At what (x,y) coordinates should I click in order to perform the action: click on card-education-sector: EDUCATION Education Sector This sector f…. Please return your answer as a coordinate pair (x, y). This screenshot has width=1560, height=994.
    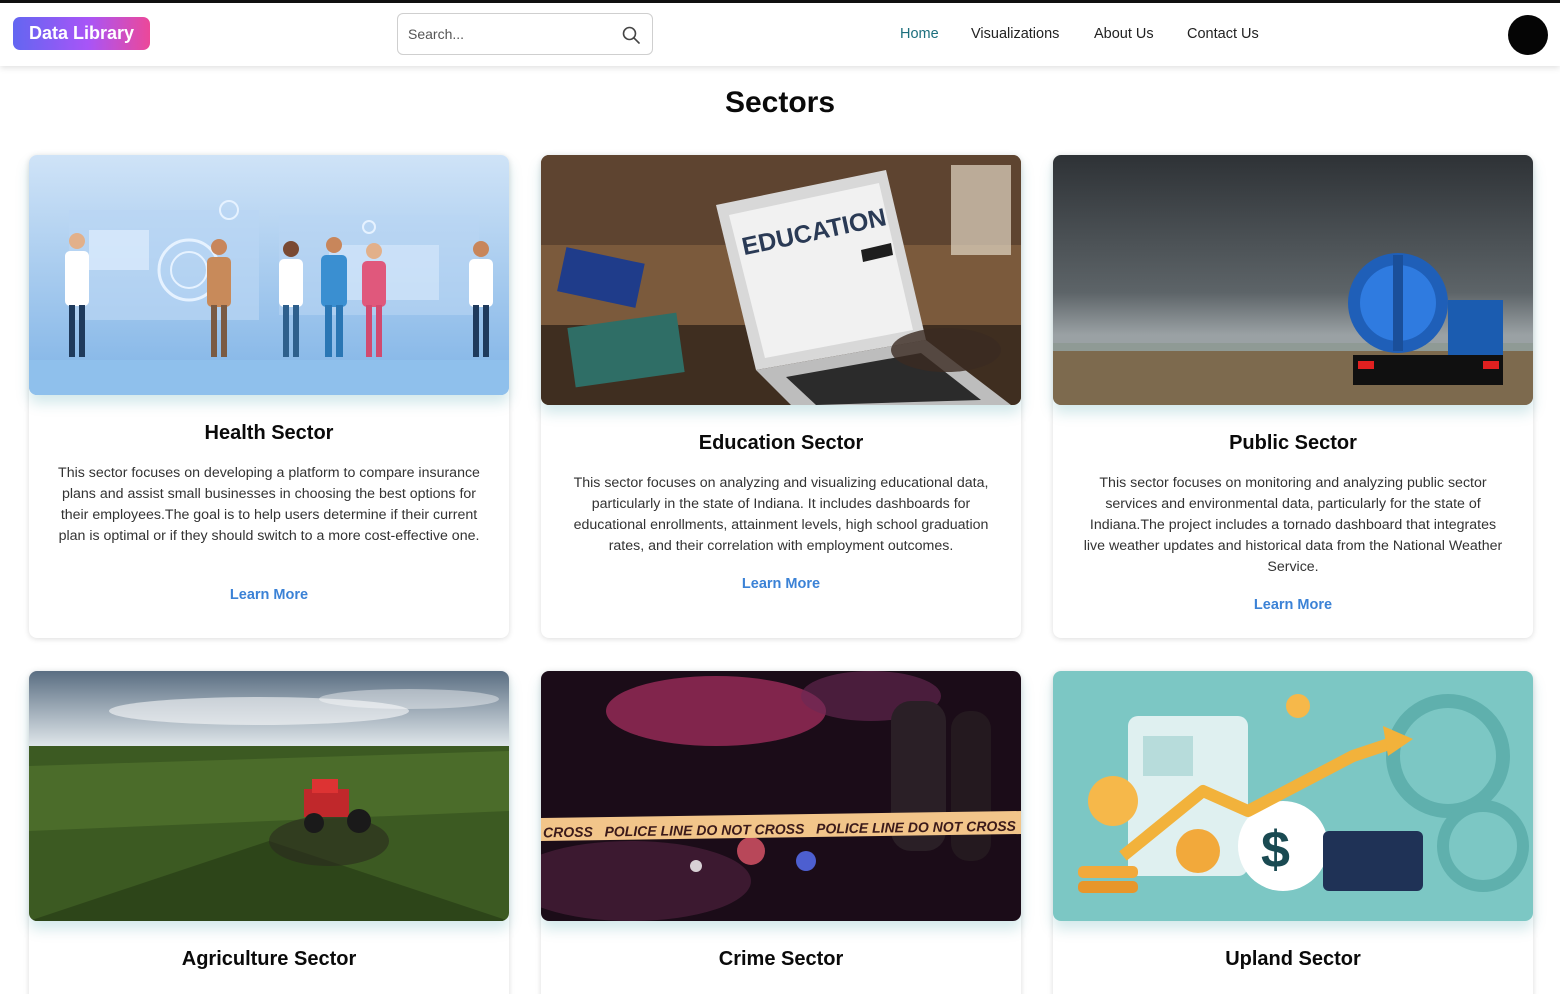
    Looking at the image, I should click on (781, 396).